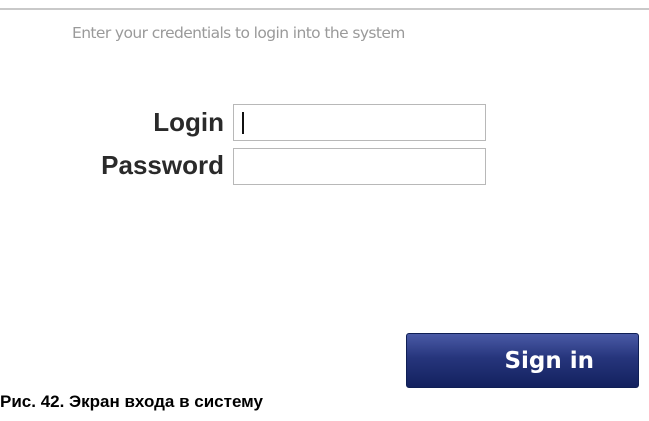  Describe the element at coordinates (359, 166) in the screenshot. I see `password-input` at that location.